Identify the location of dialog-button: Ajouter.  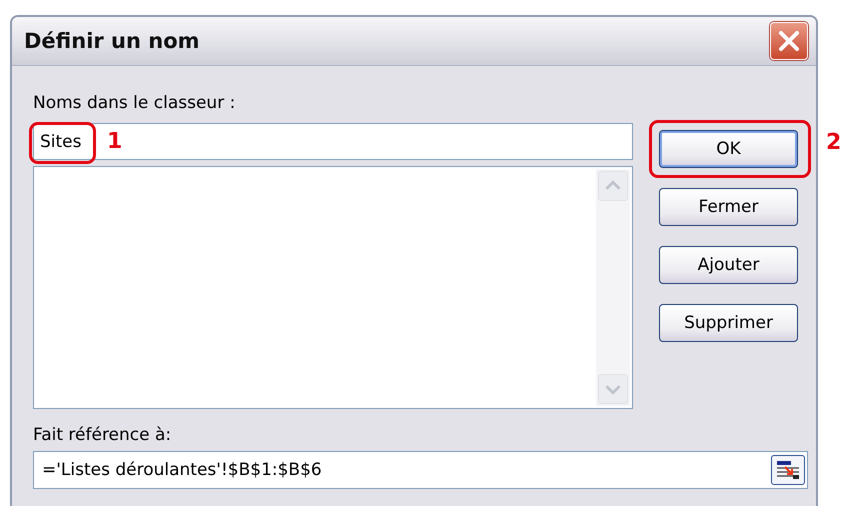
(728, 265).